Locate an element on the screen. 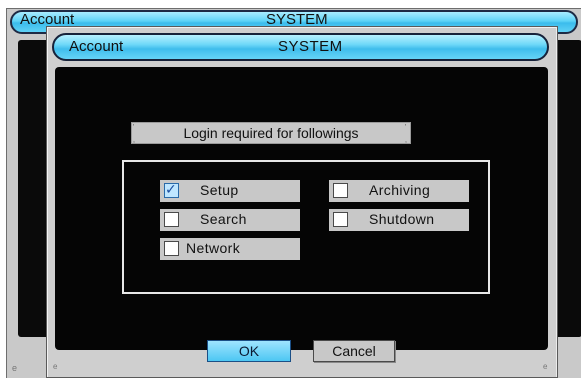 This screenshot has width=581, height=378. setup-checkbox: ✓ is located at coordinates (171, 189).